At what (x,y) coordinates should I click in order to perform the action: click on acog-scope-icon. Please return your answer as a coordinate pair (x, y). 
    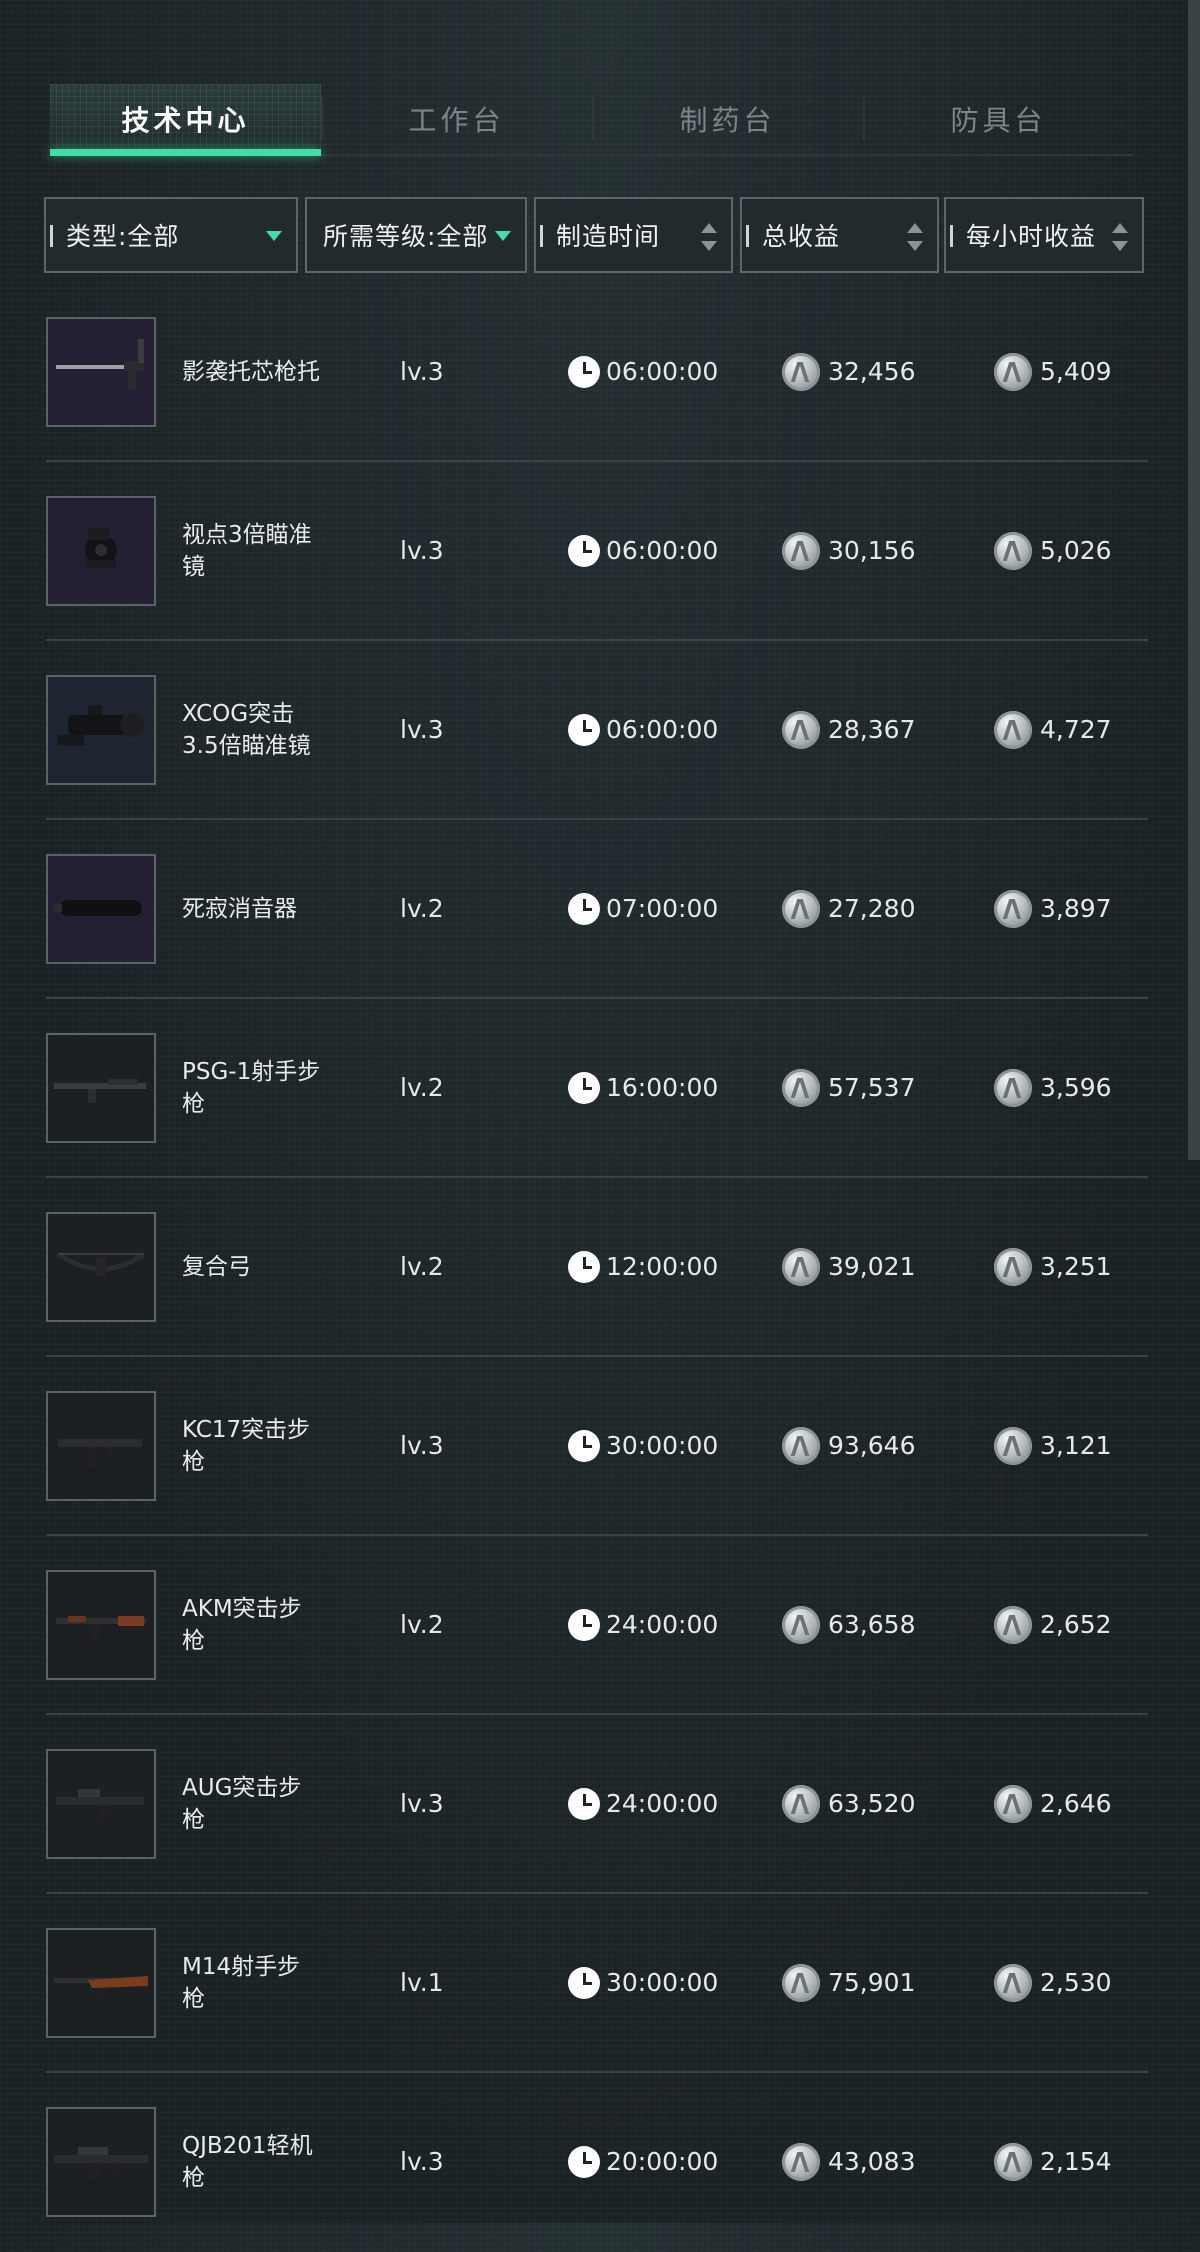
    Looking at the image, I should click on (101, 725).